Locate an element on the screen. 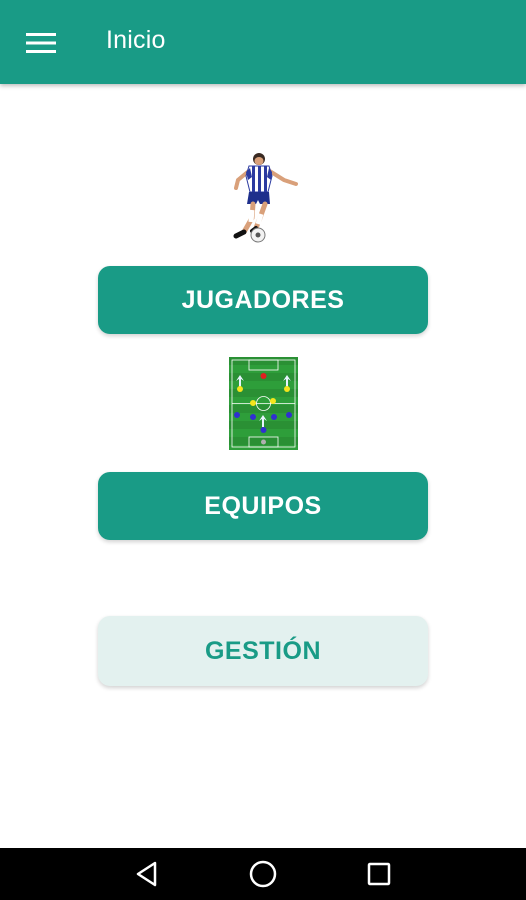  back-button is located at coordinates (147, 874).